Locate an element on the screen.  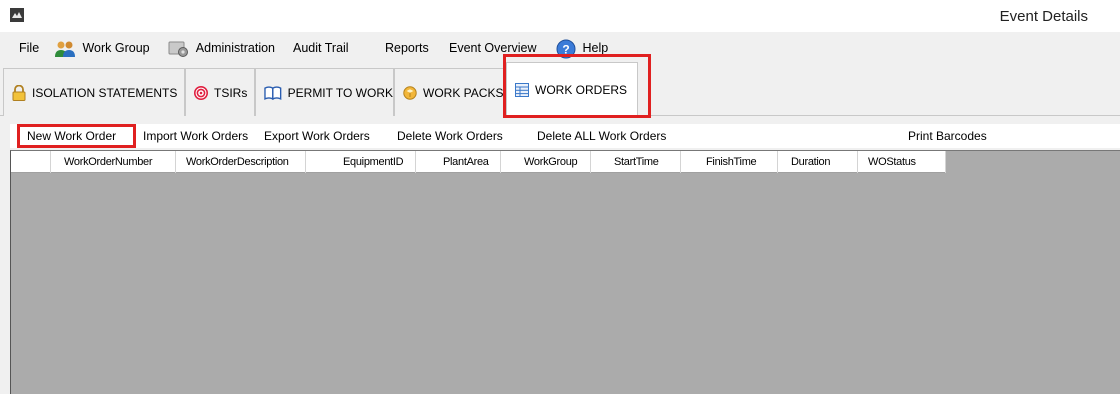
menu-event-overview: Event Overview is located at coordinates (493, 48).